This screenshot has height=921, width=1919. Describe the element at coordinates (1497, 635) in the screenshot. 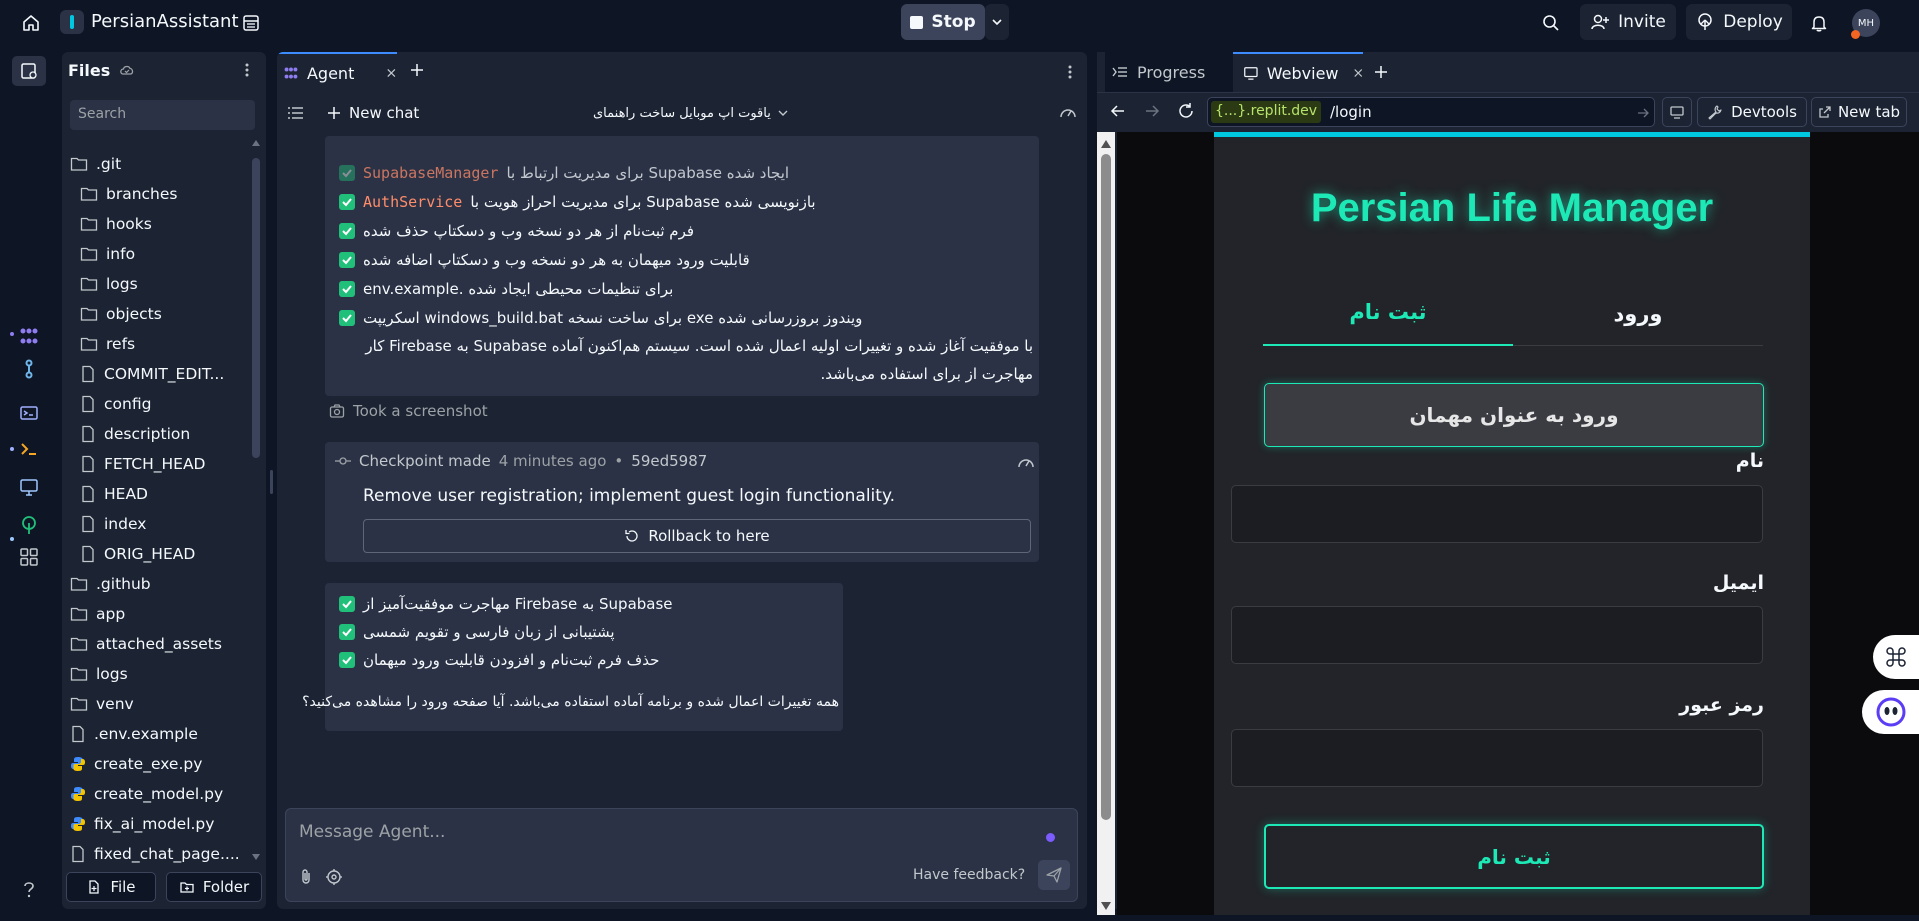

I see `email-field` at that location.